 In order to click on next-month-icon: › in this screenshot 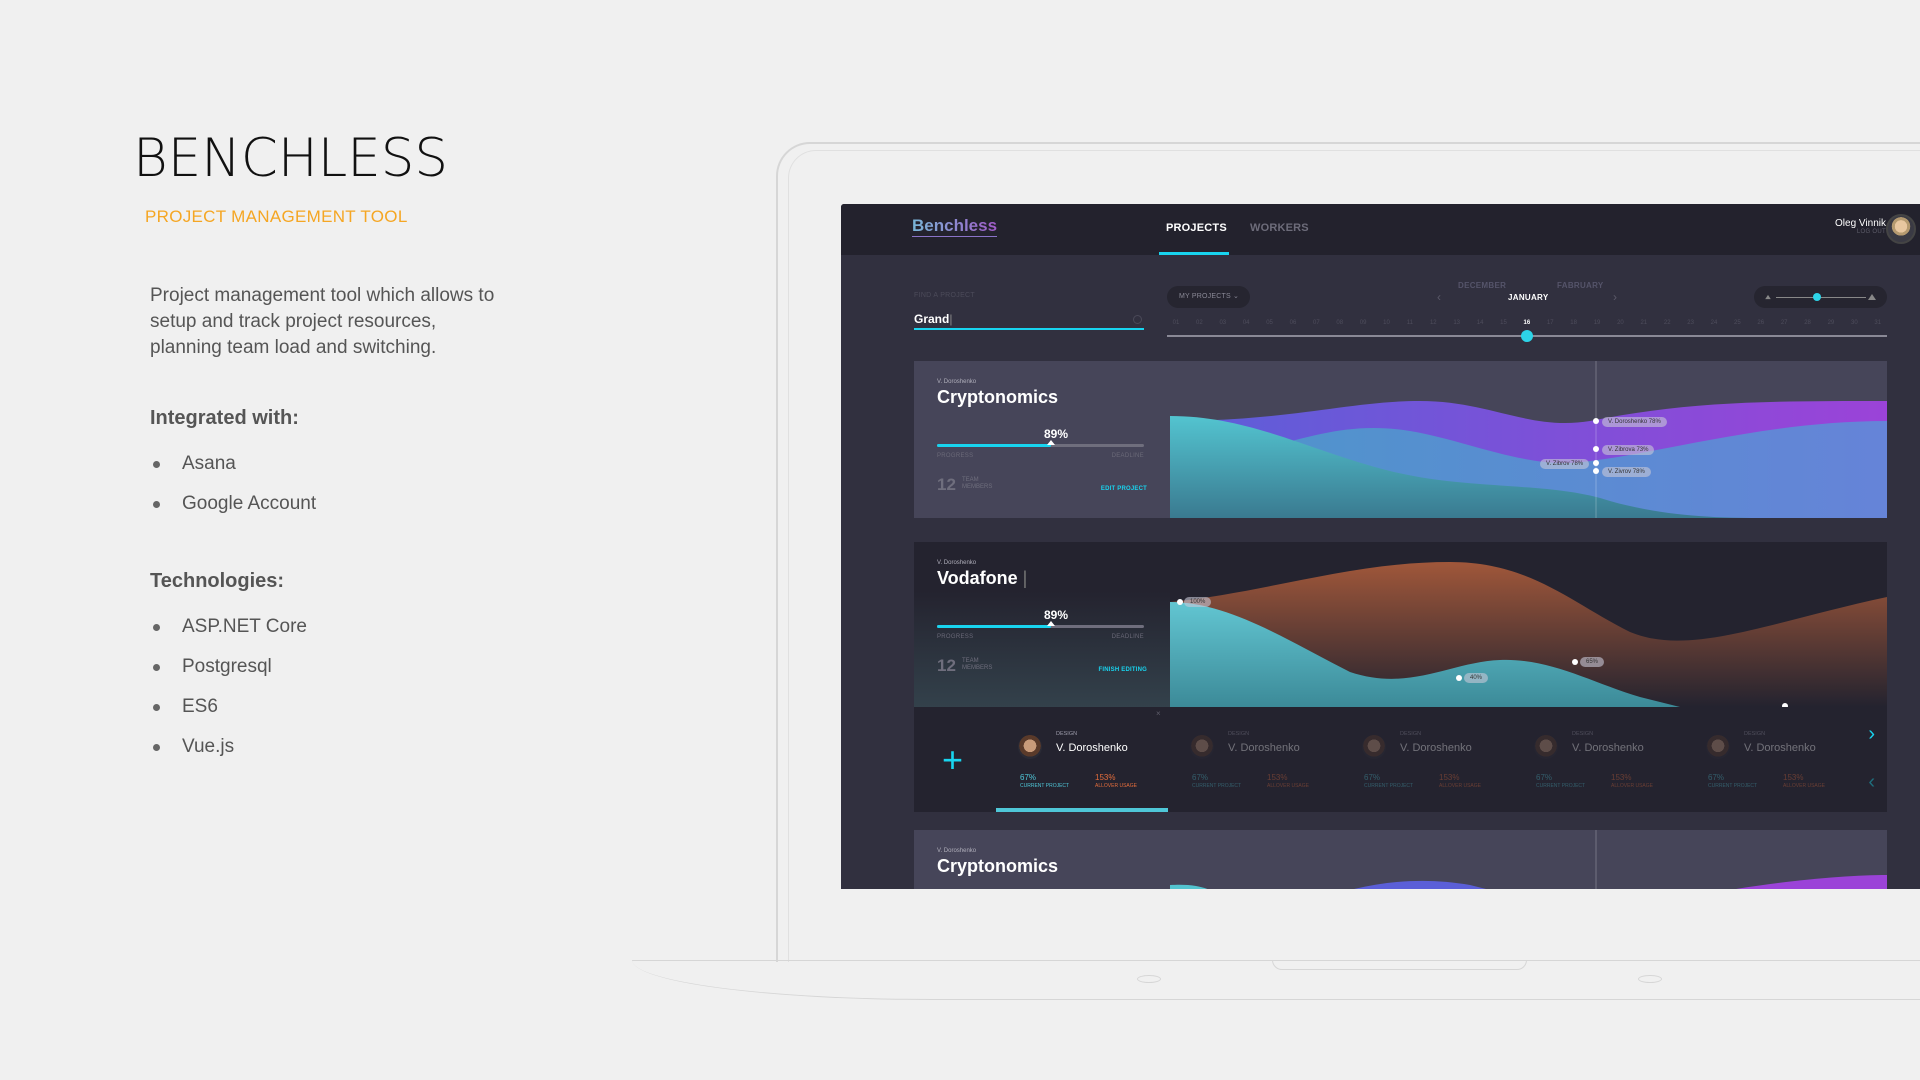, I will do `click(1615, 297)`.